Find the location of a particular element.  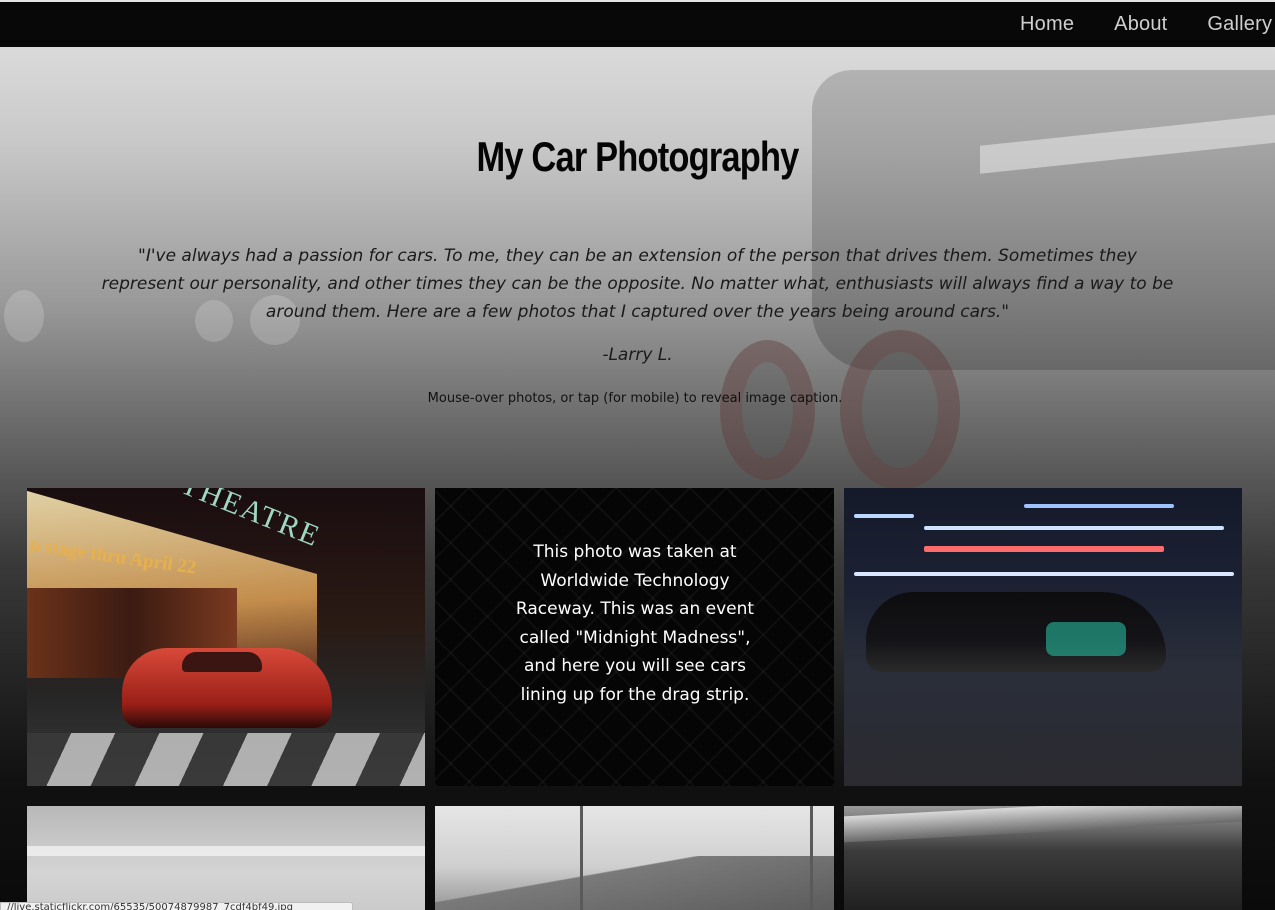

dark-car is located at coordinates (1016, 632).